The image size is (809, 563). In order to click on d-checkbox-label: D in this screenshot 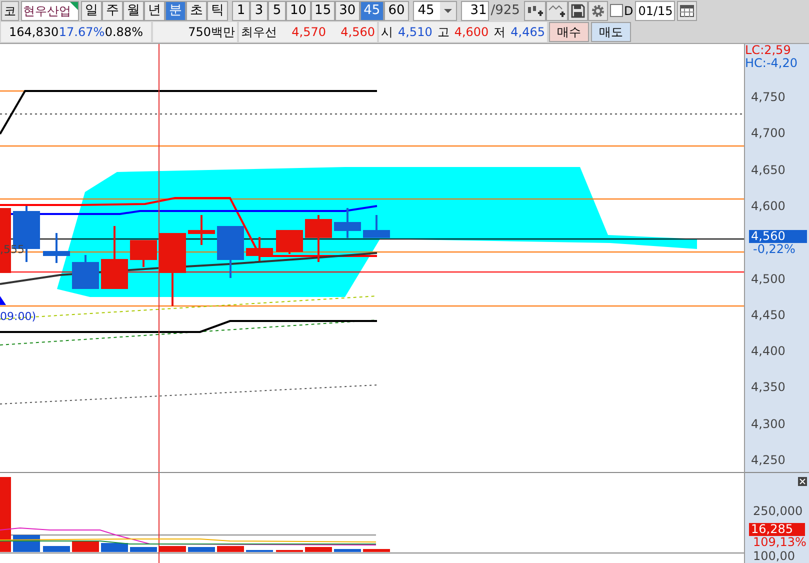, I will do `click(629, 11)`.